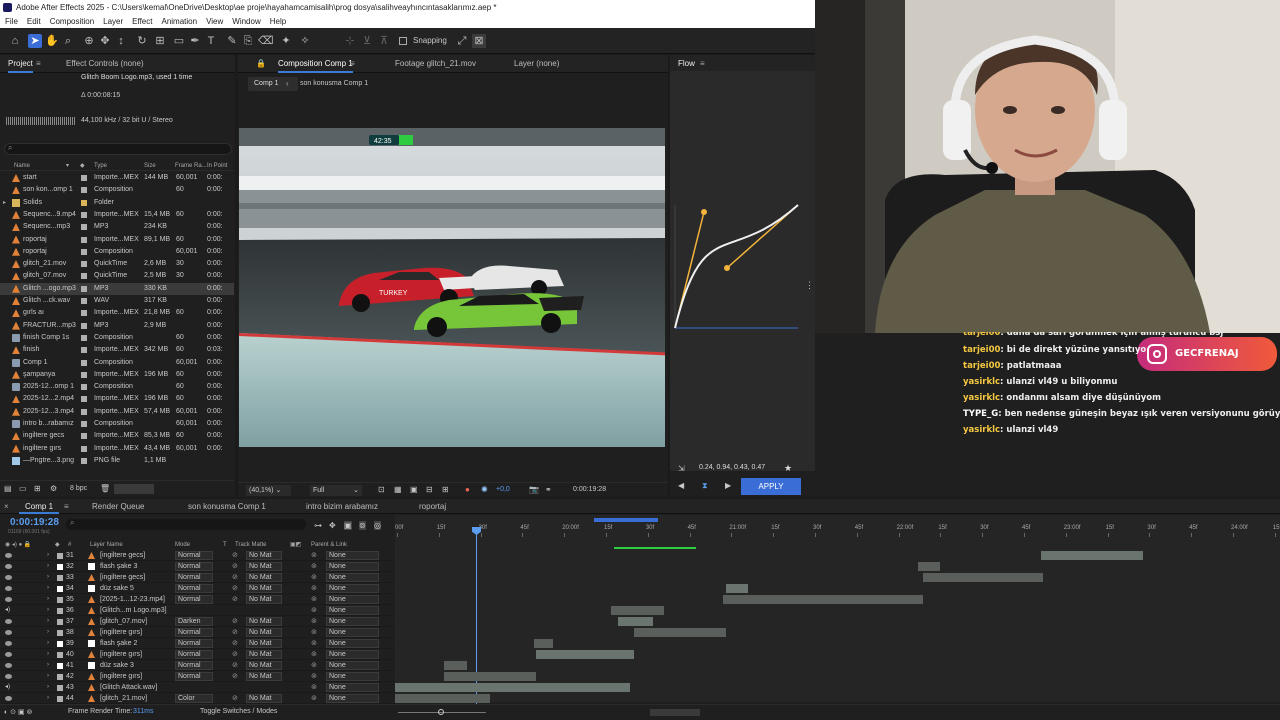 This screenshot has width=1280, height=720. Describe the element at coordinates (211, 41) in the screenshot. I see `type-tool-icon: T` at that location.